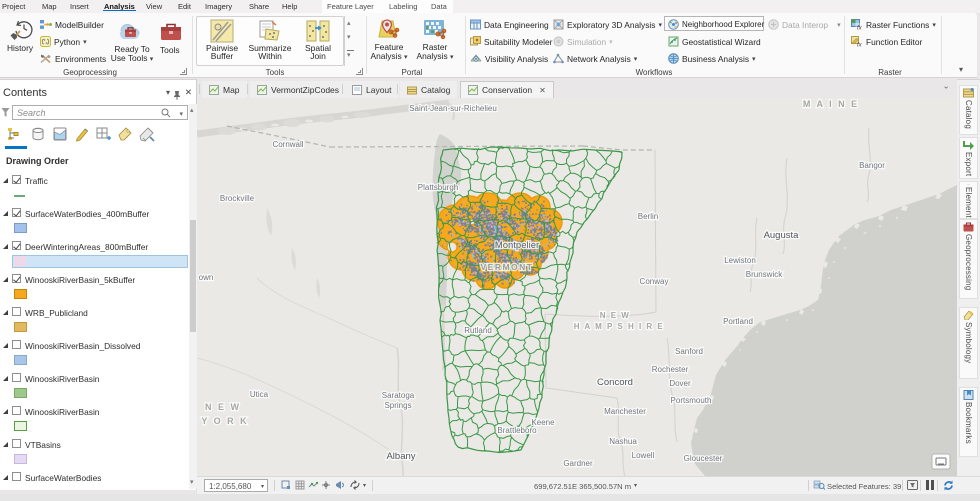 The image size is (980, 501). What do you see at coordinates (831, 104) in the screenshot?
I see `svg-text: M A I N E` at bounding box center [831, 104].